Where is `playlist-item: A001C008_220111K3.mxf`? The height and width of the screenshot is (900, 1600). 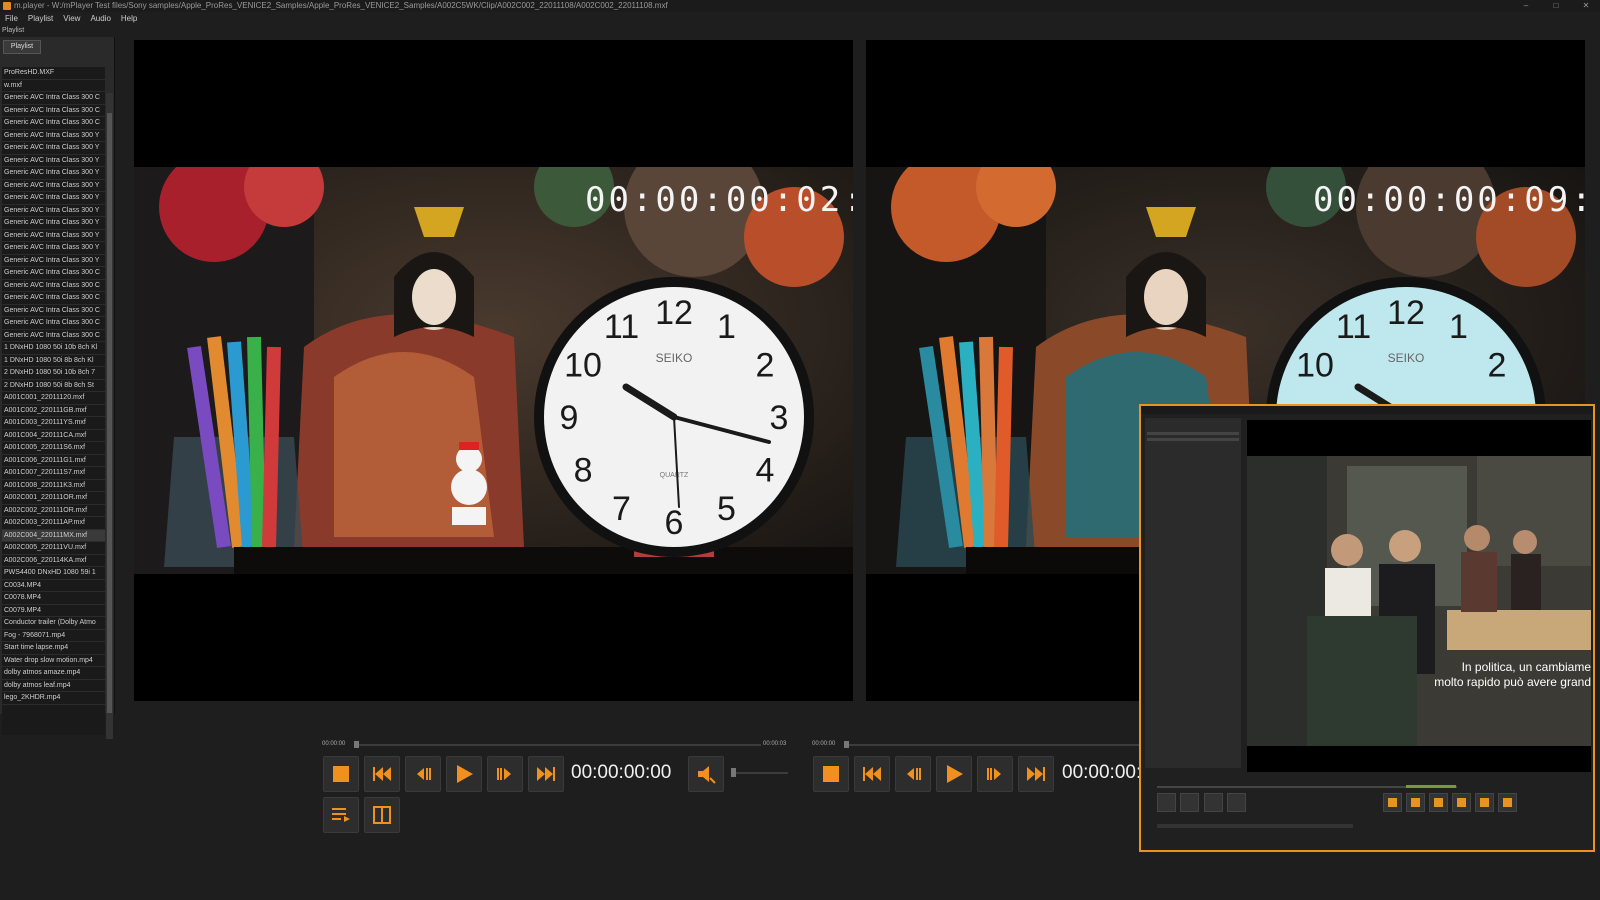
playlist-item: A001C008_220111K3.mxf is located at coordinates (53, 486).